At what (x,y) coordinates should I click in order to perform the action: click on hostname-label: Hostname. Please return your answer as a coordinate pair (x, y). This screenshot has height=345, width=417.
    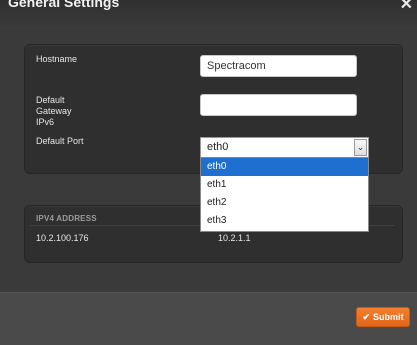
    Looking at the image, I should click on (57, 59).